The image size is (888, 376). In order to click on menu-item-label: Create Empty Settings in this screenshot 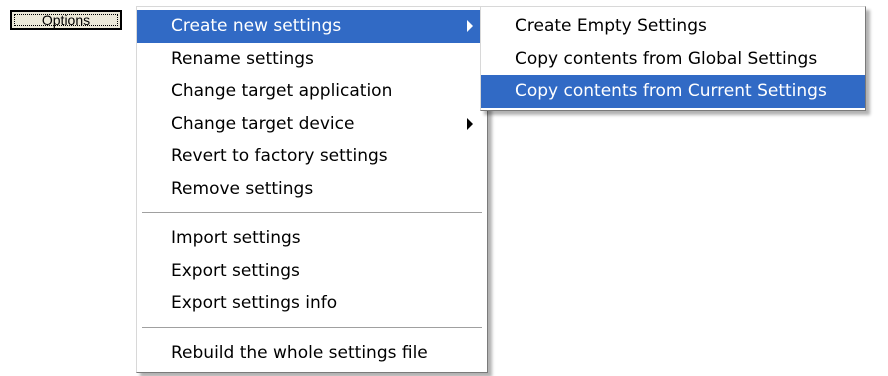, I will do `click(611, 26)`.